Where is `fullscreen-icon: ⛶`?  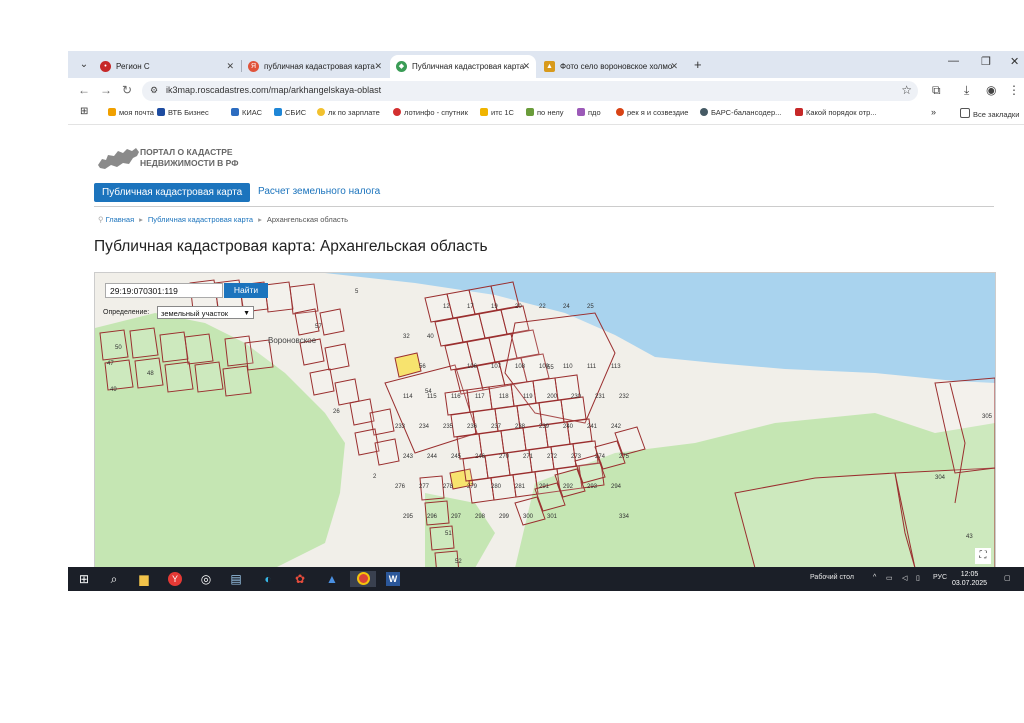 fullscreen-icon: ⛶ is located at coordinates (983, 556).